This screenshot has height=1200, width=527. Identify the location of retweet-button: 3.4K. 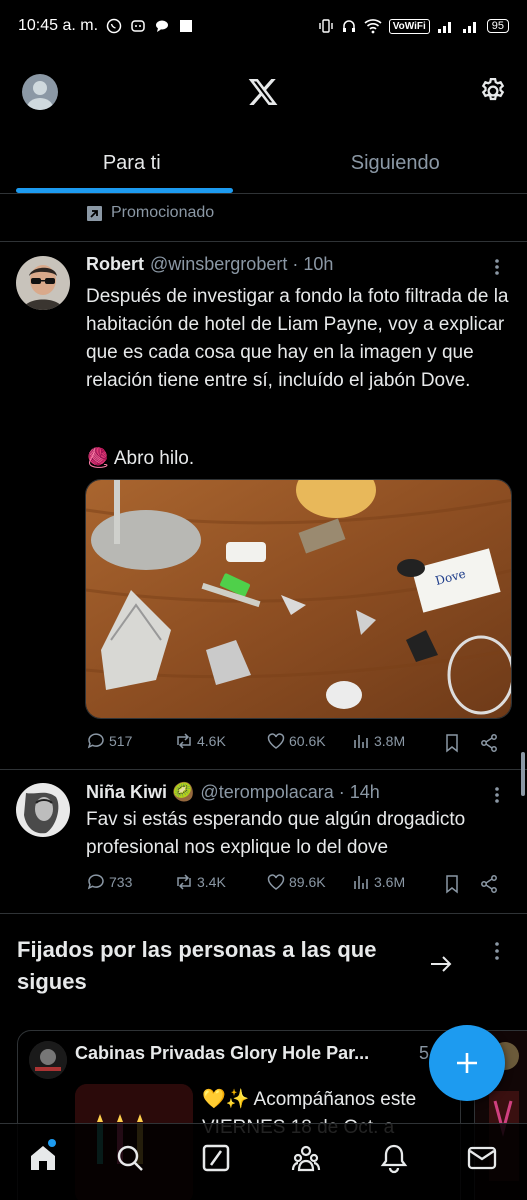
(200, 882).